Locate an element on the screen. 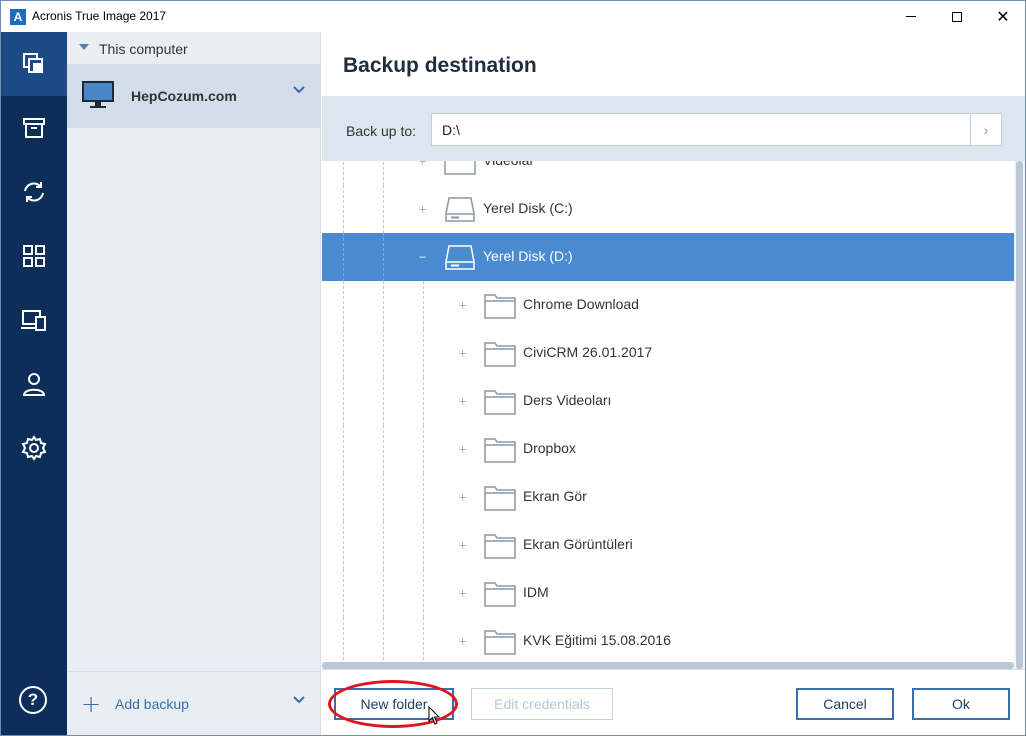  tree-node-label: Ekran Görüntüleri is located at coordinates (578, 544).